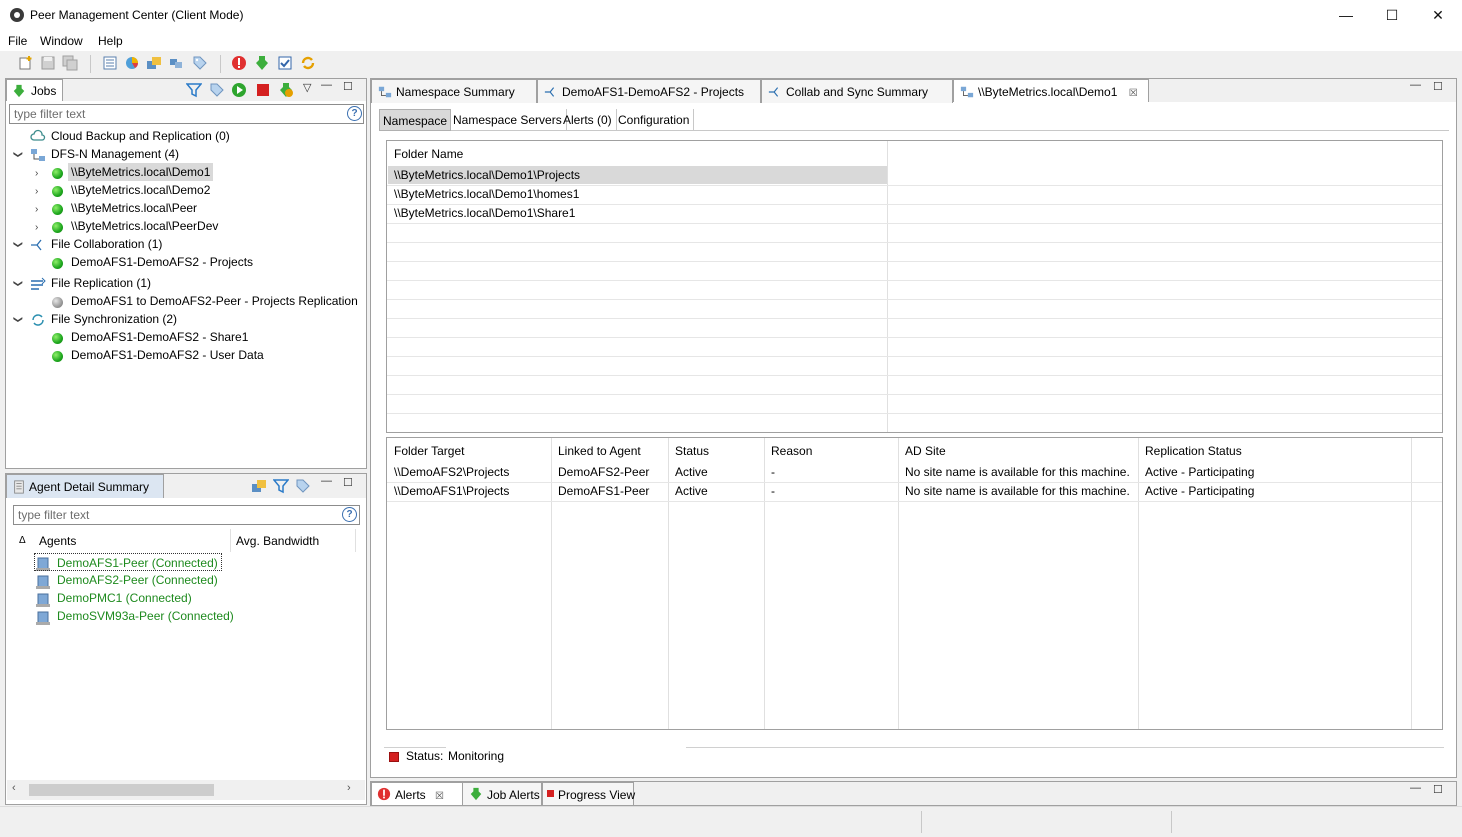 The height and width of the screenshot is (837, 1462). Describe the element at coordinates (14, 788) in the screenshot. I see `scroll-left-icon: ‹` at that location.